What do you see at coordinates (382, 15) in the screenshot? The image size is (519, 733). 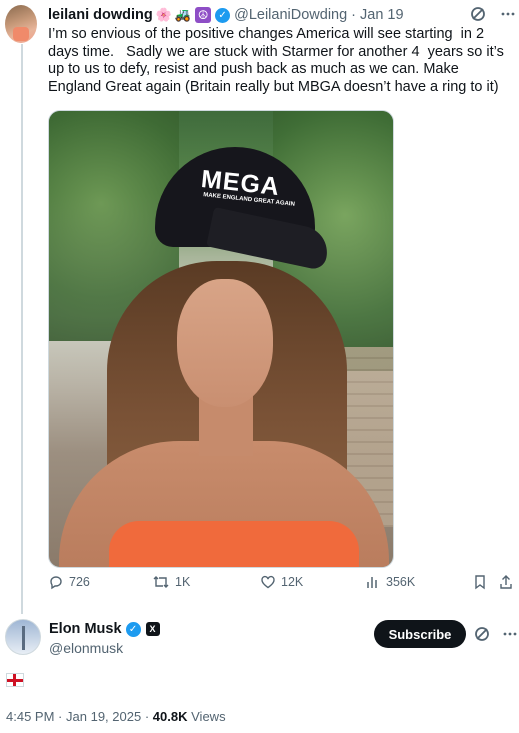 I see `tweet-date: Jan 19` at bounding box center [382, 15].